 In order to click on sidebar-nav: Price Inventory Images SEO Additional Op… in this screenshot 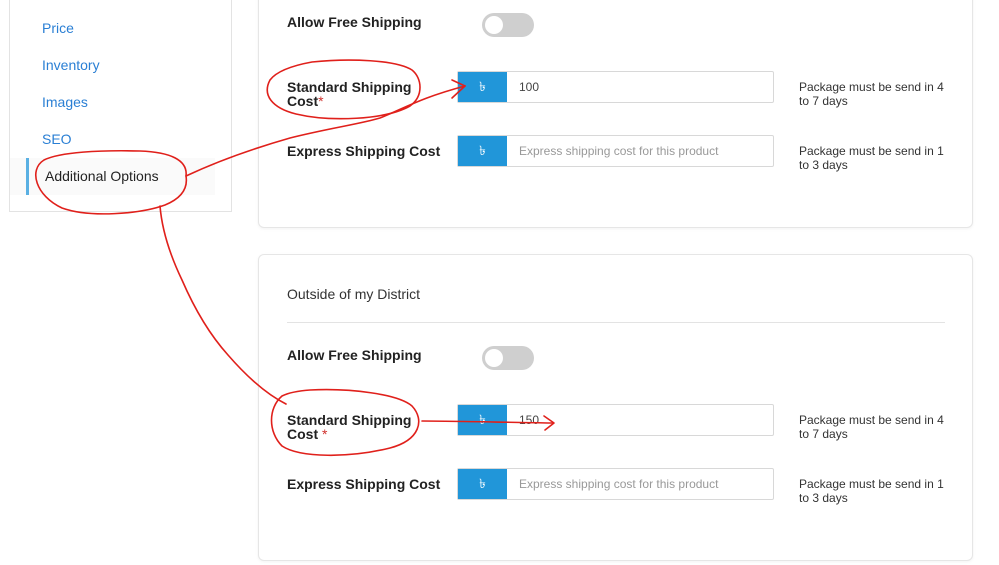, I will do `click(120, 106)`.